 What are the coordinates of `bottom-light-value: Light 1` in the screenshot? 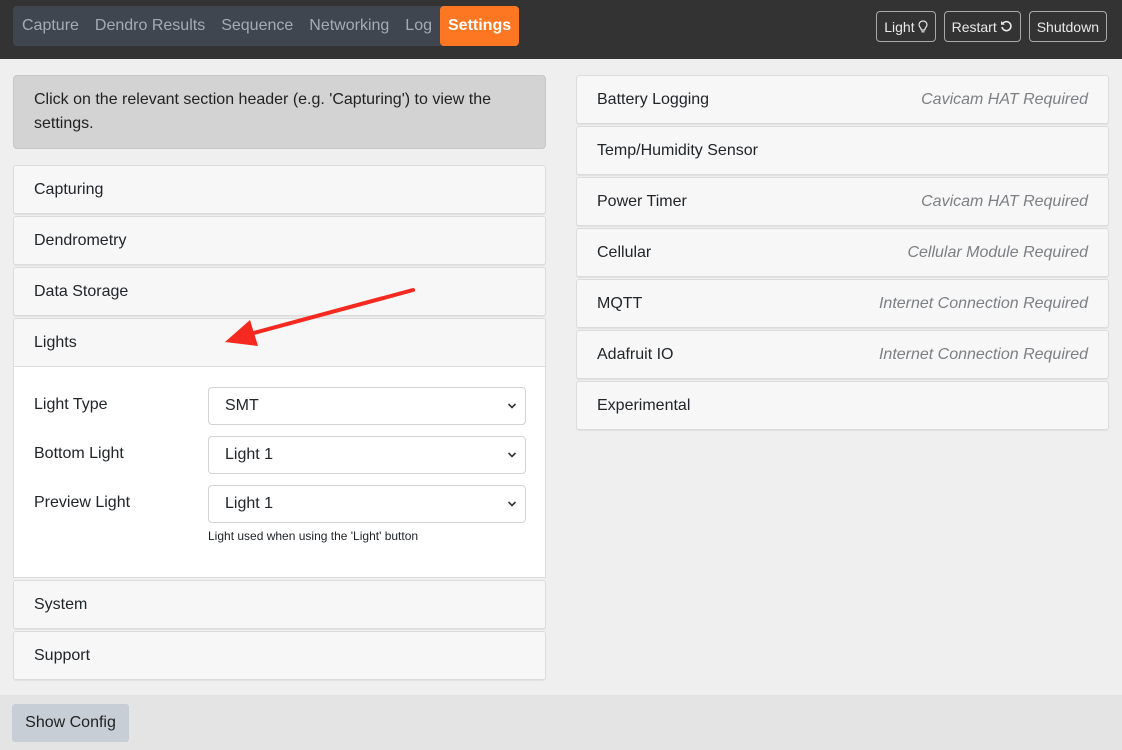 It's located at (249, 454).